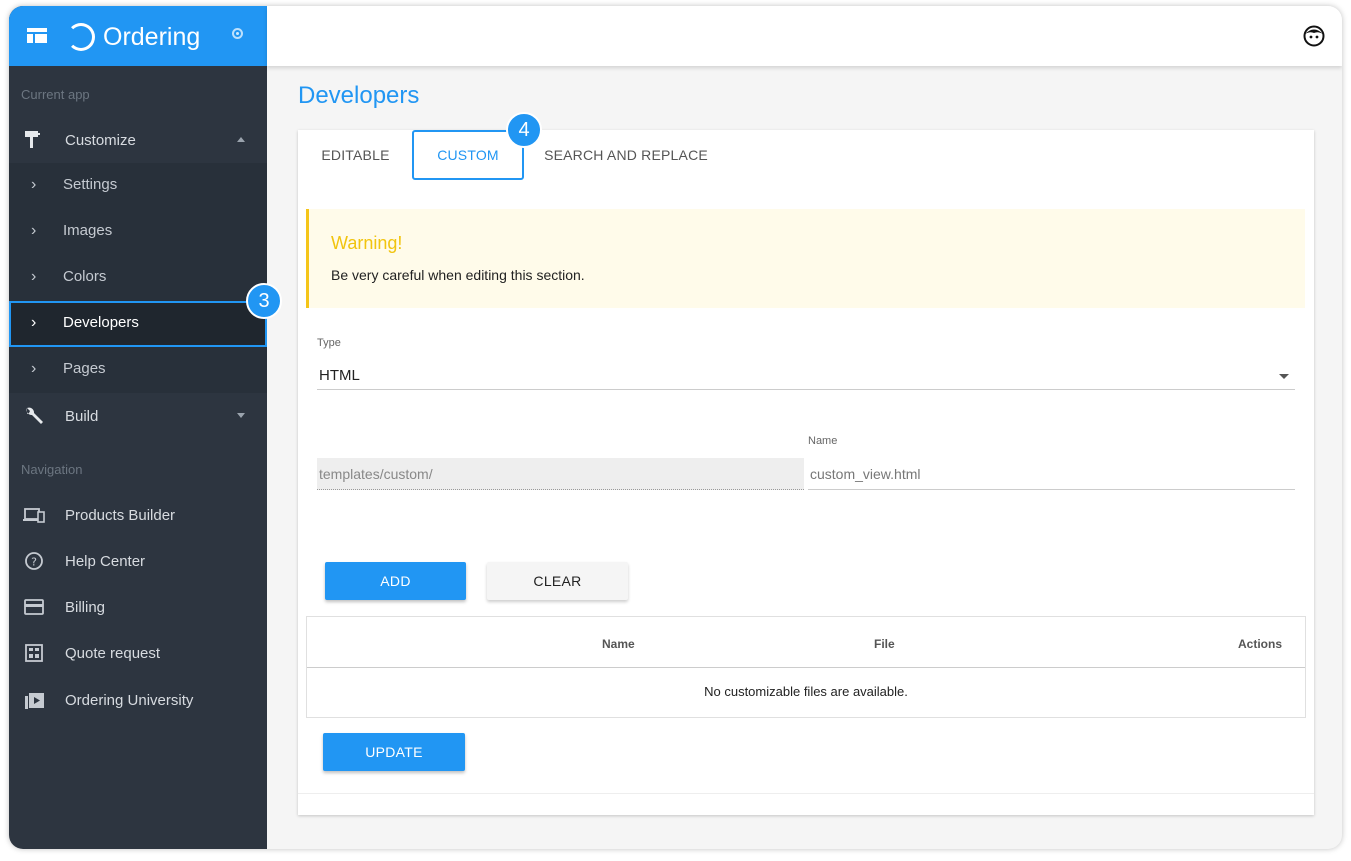 Image resolution: width=1351 pixels, height=861 pixels. I want to click on step-4-badge: 4, so click(524, 130).